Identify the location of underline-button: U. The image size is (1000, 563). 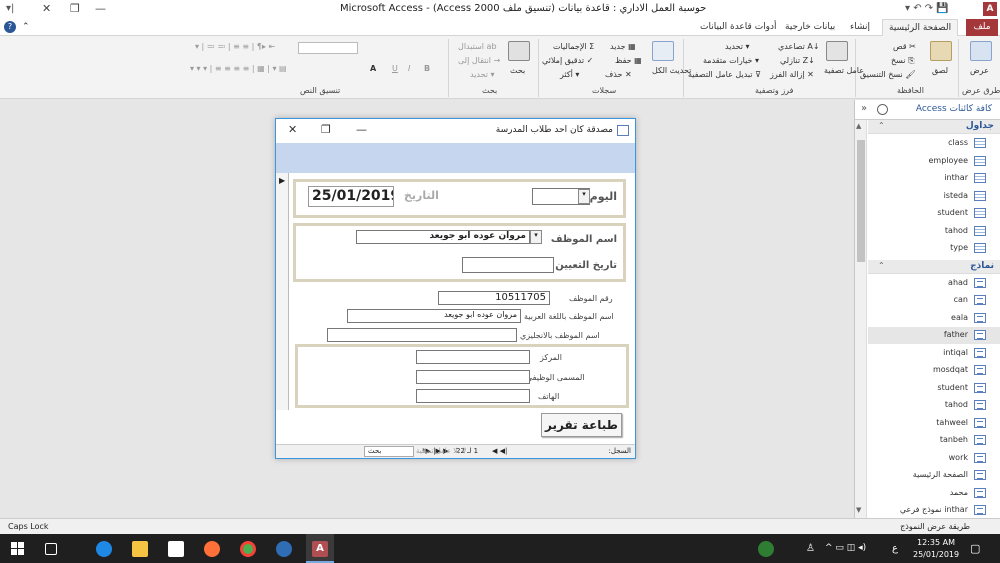
(395, 68).